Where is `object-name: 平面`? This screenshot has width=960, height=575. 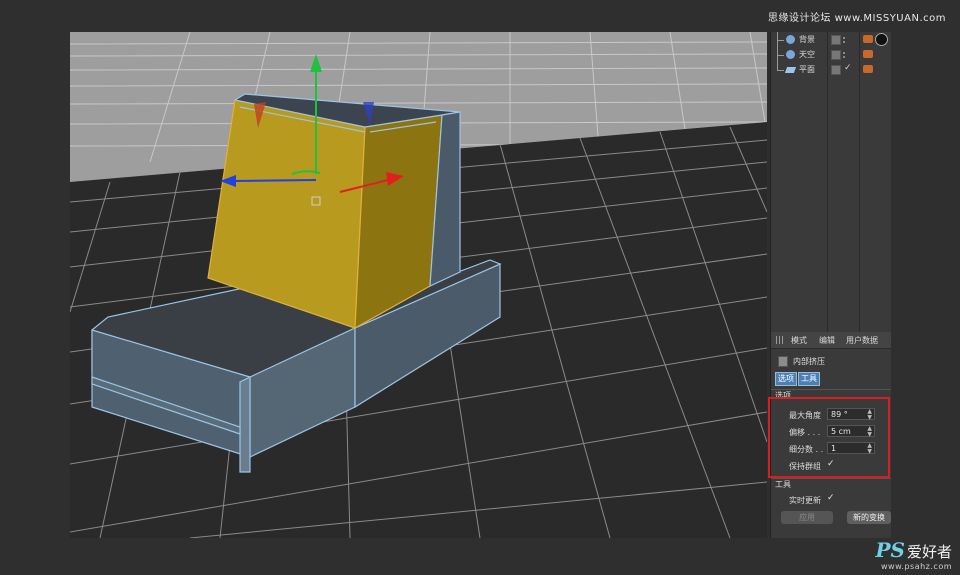
object-name: 平面 is located at coordinates (807, 69).